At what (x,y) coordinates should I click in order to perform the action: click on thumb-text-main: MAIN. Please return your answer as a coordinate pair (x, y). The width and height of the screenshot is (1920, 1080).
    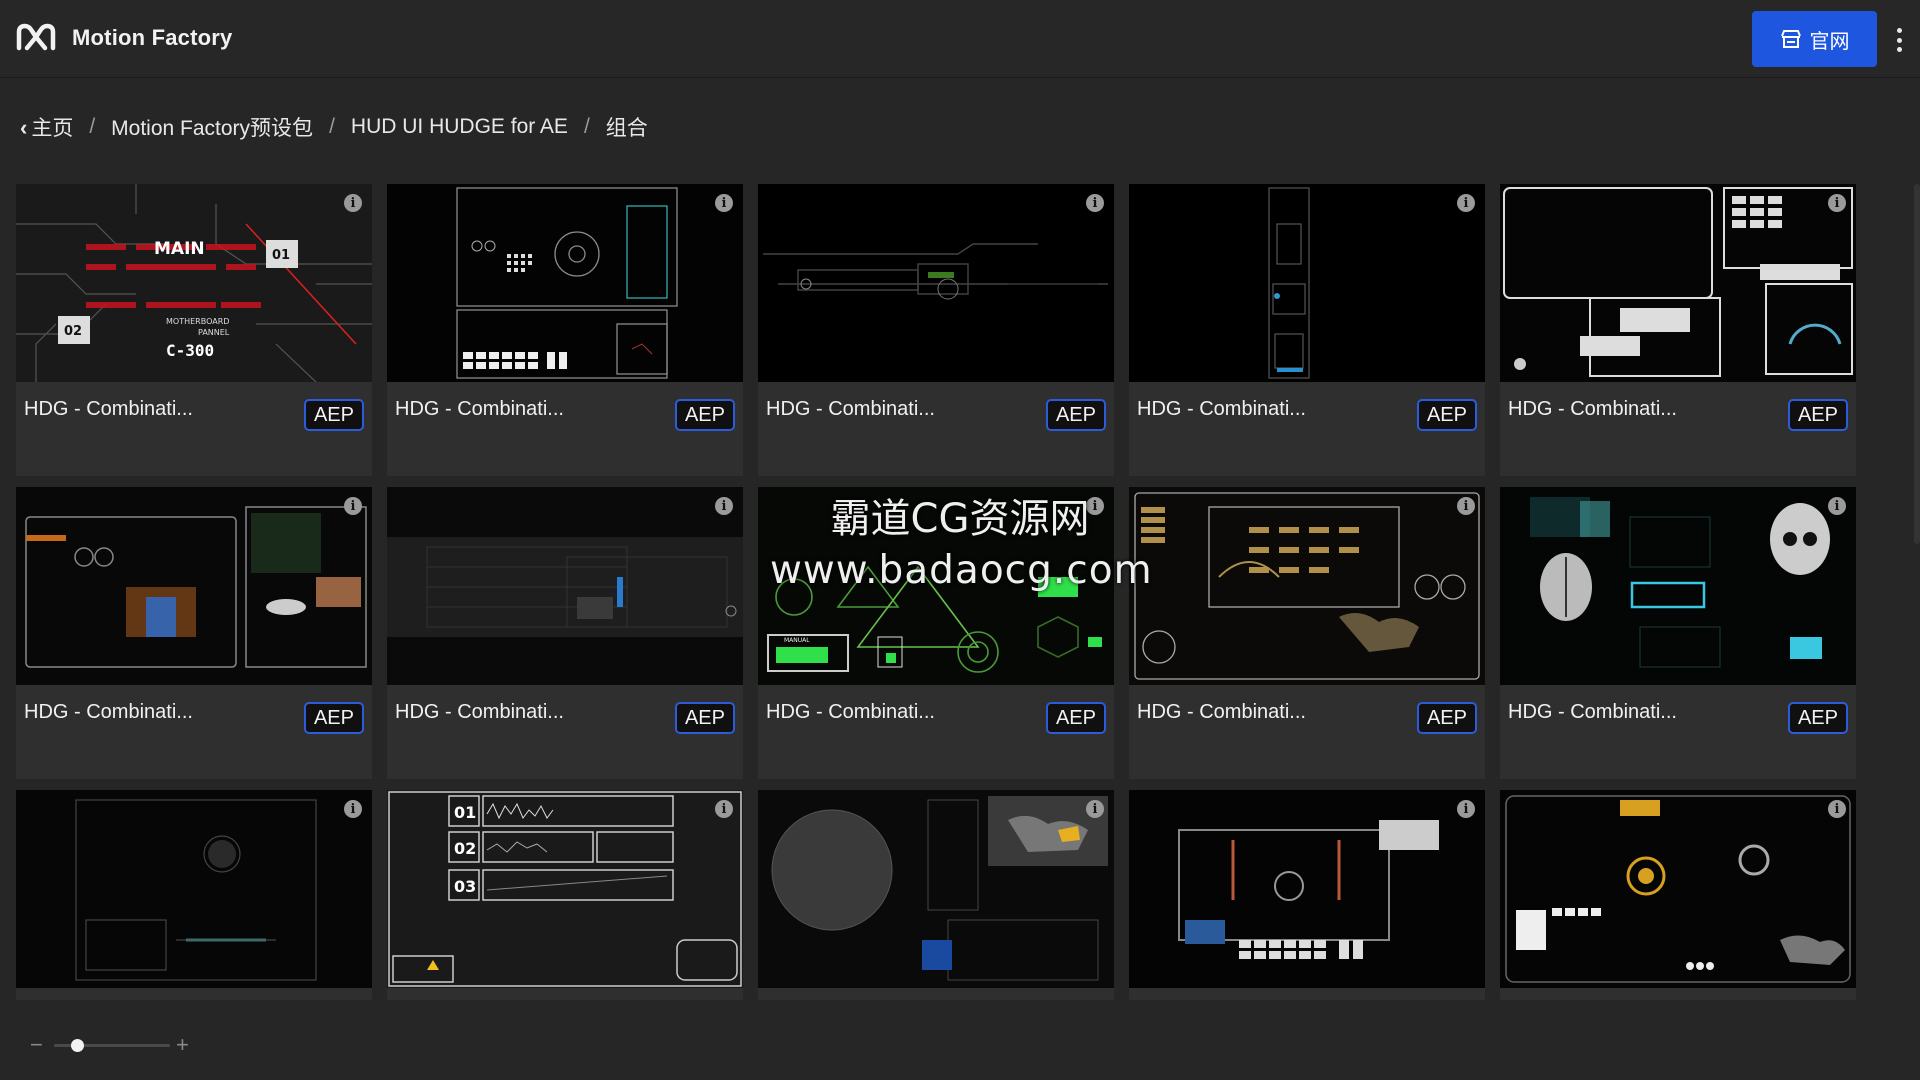
    Looking at the image, I should click on (179, 249).